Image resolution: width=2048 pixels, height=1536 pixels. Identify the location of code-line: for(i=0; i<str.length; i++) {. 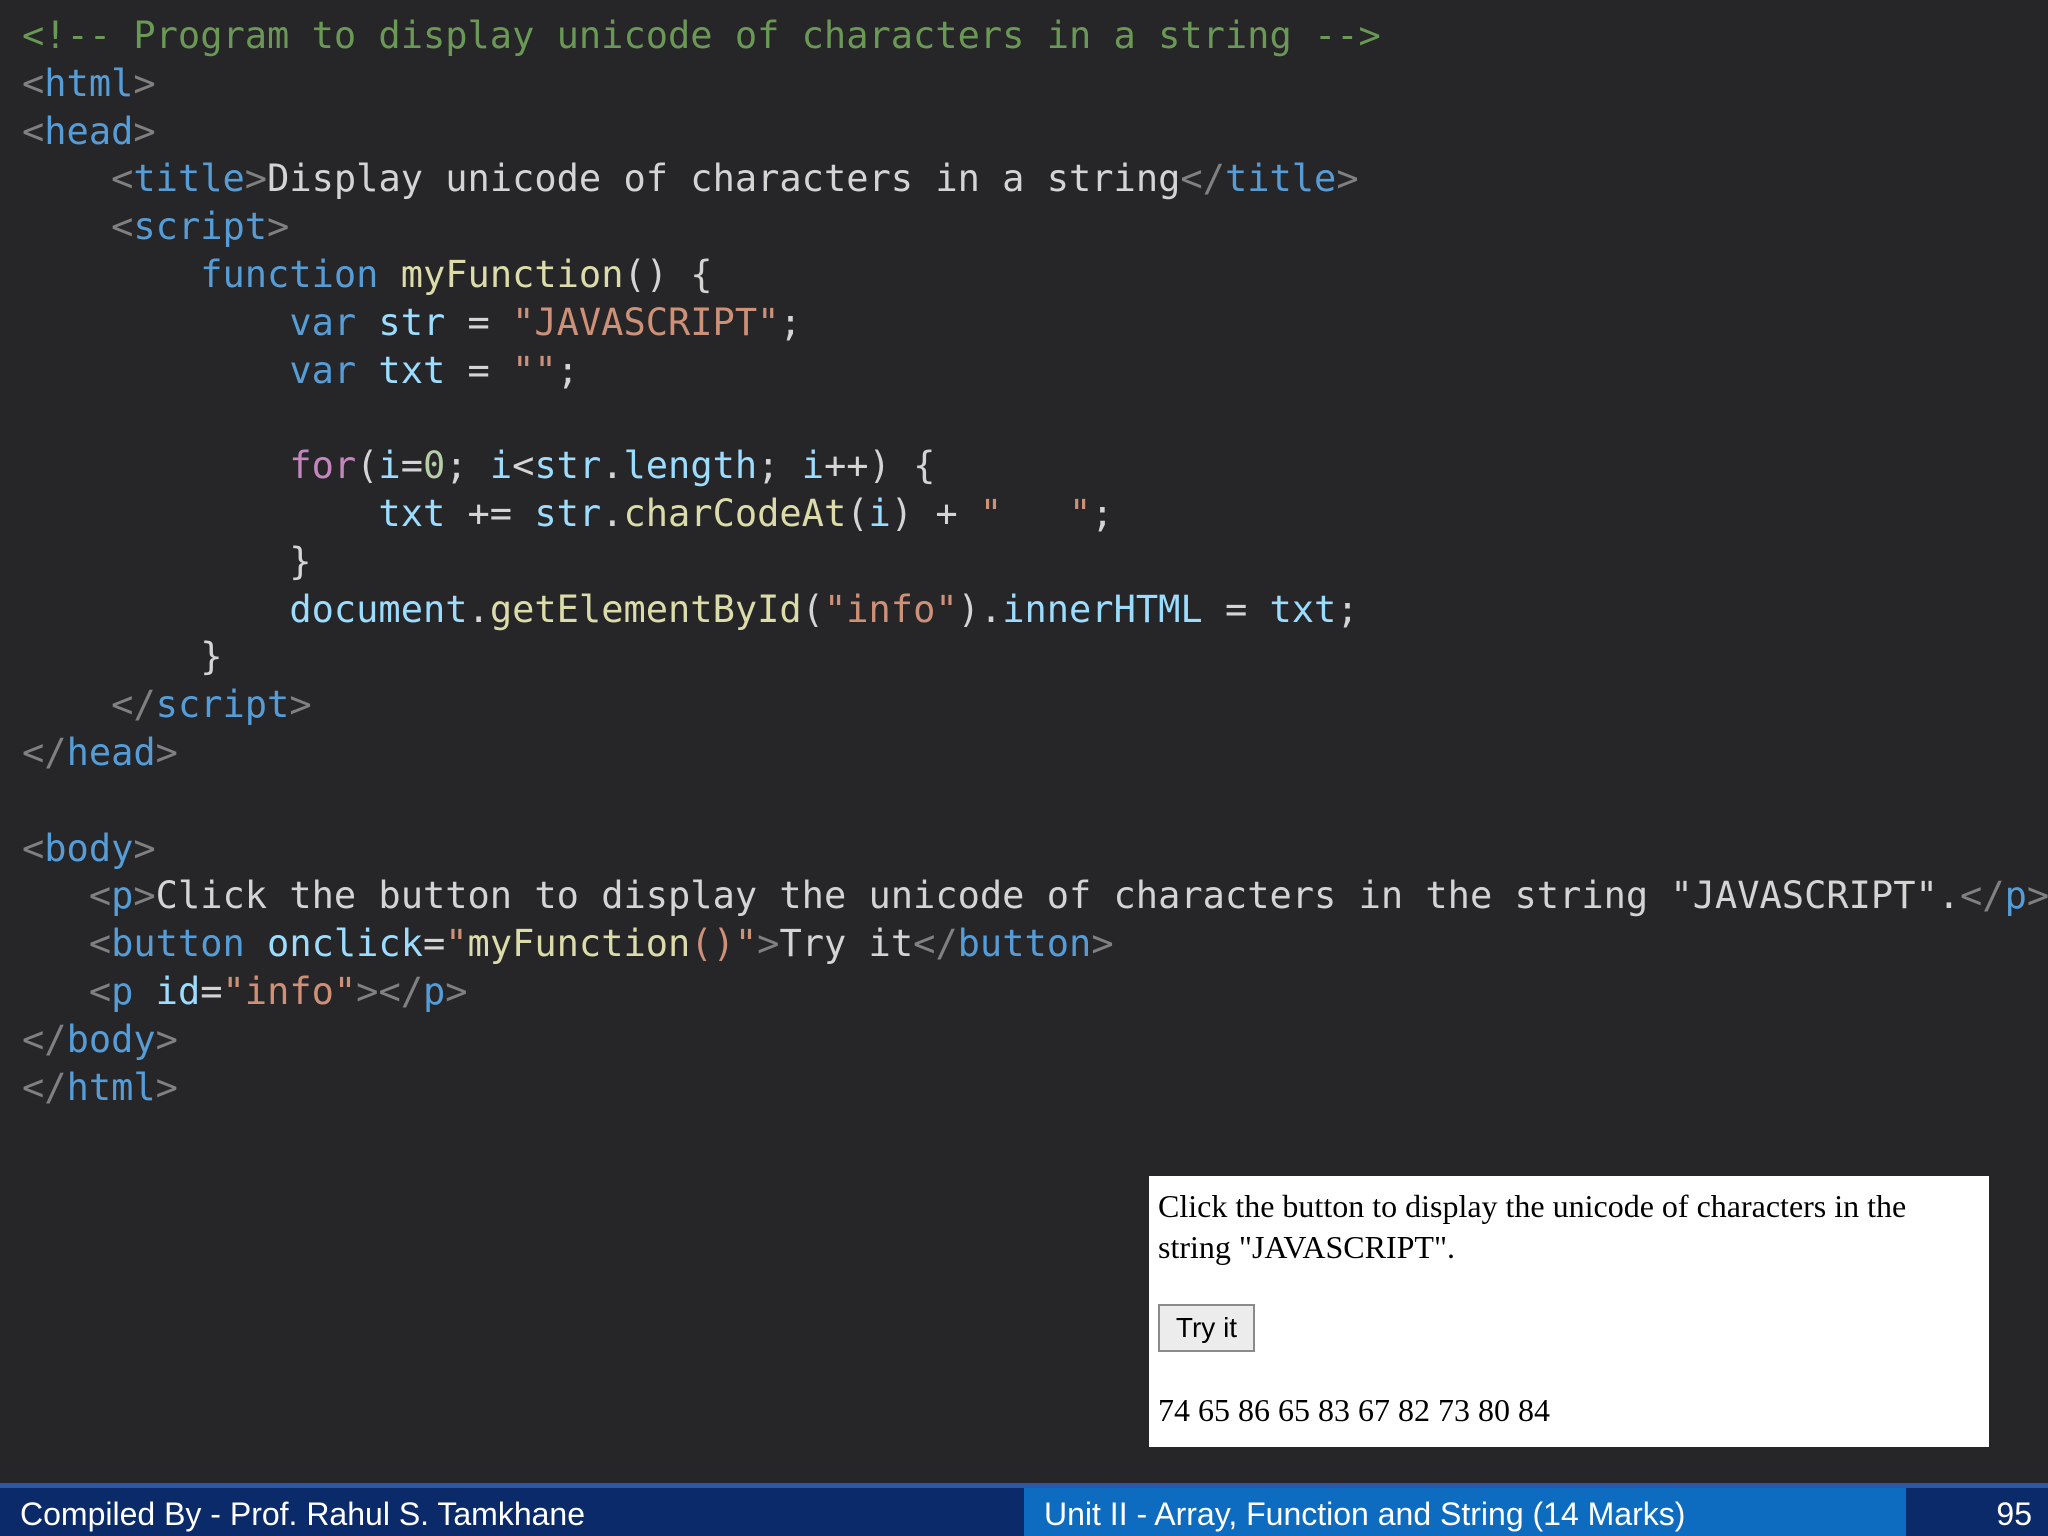
(1035, 466).